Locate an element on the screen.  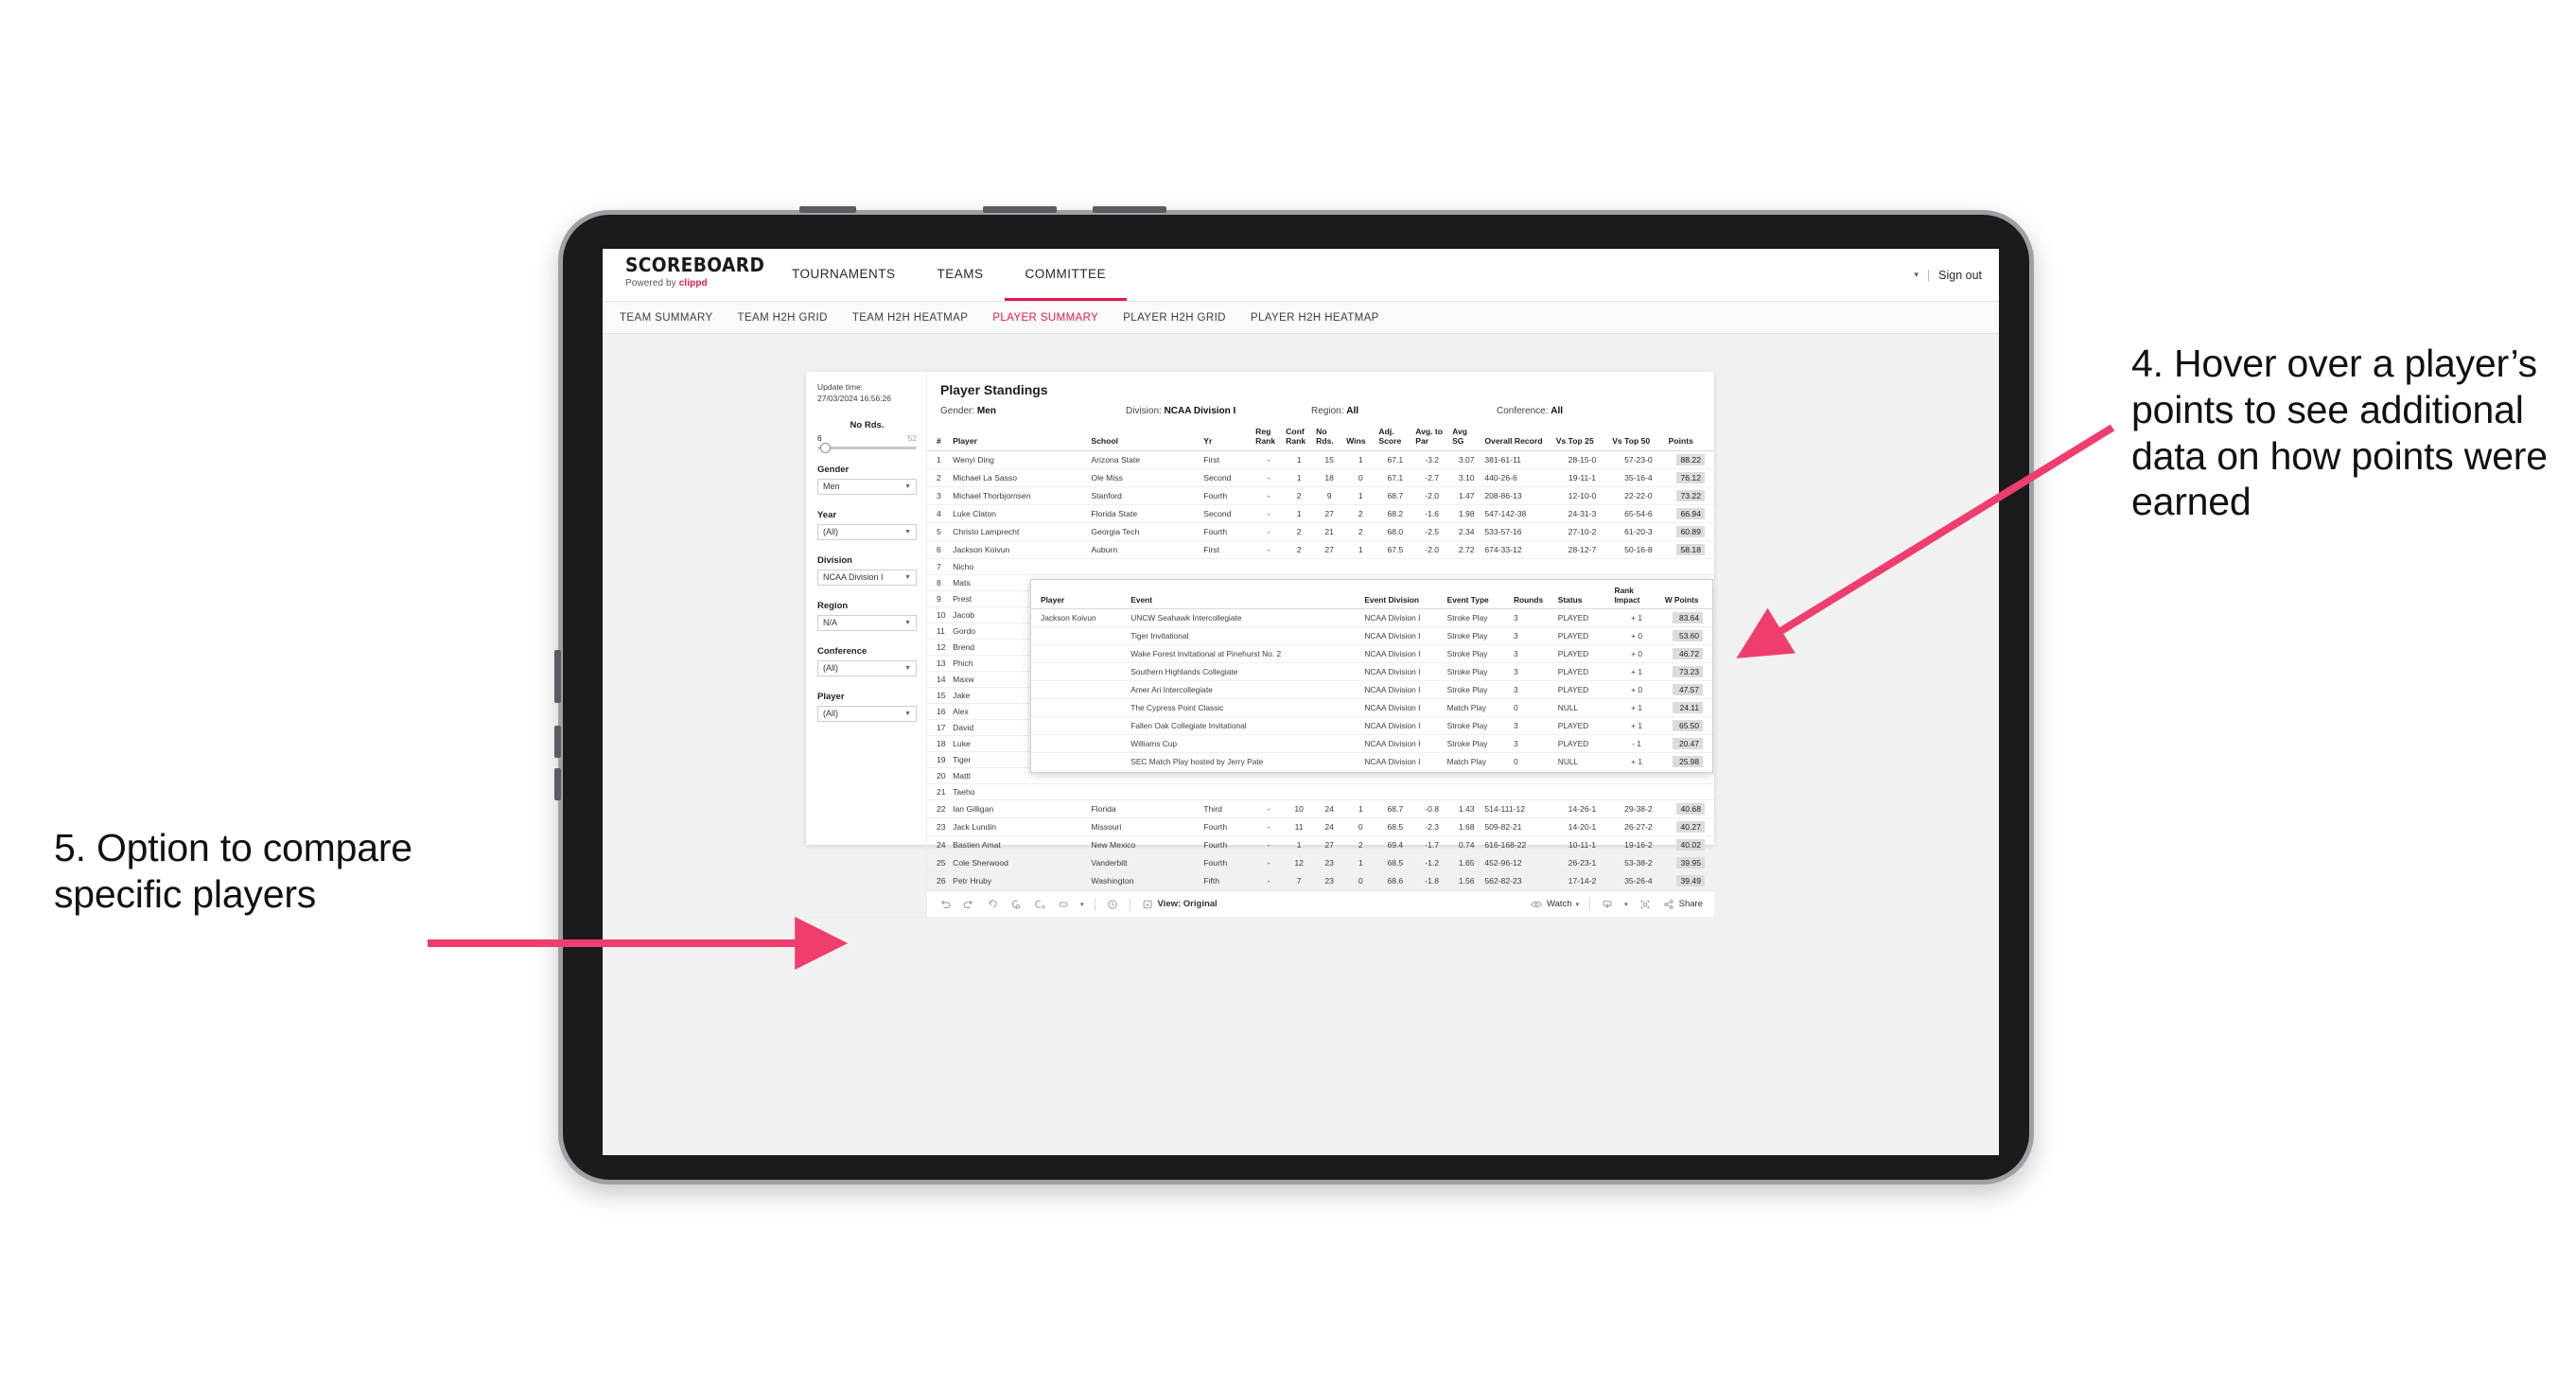
tt-w-points-value: 53.60 is located at coordinates (1688, 635).